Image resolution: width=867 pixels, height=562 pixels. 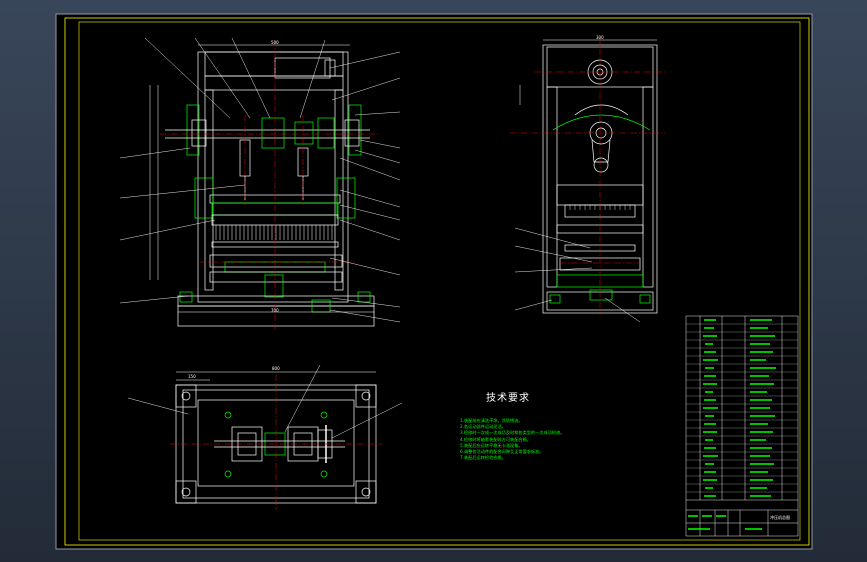 I want to click on dim-front-width: 500, so click(x=275, y=42).